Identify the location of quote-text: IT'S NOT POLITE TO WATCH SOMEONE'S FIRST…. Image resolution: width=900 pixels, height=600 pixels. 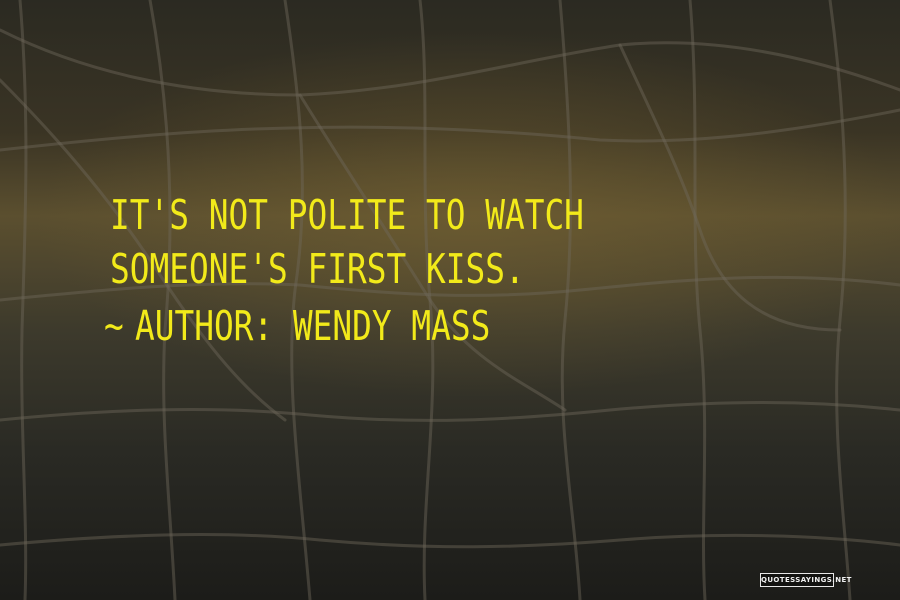
(347, 242).